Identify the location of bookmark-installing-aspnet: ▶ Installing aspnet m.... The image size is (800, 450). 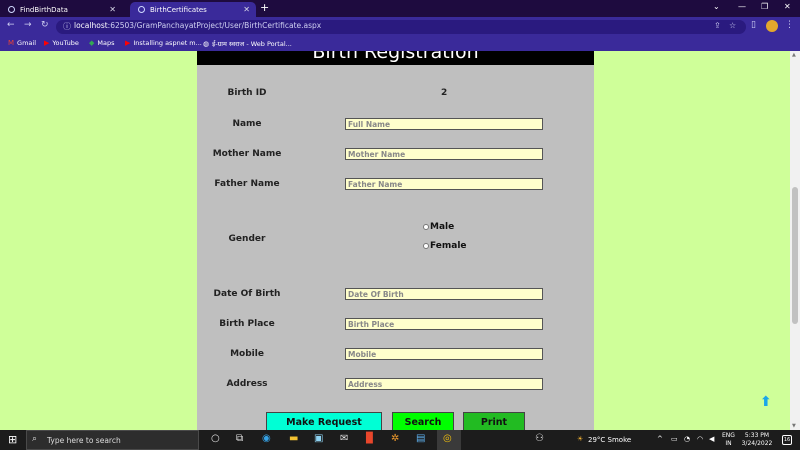
(163, 43).